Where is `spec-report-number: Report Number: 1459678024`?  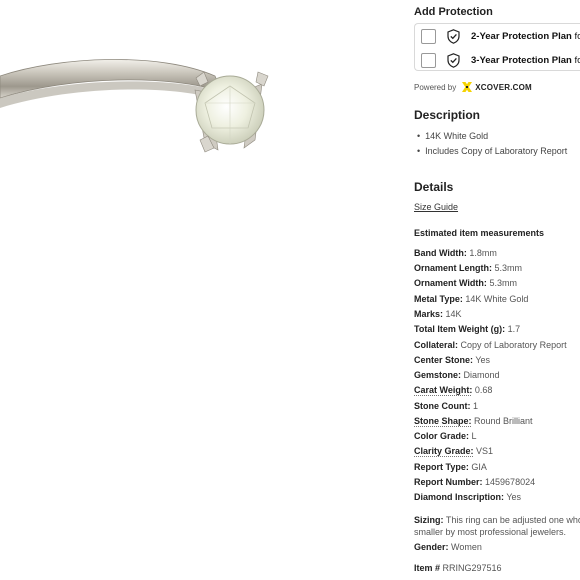
spec-report-number: Report Number: 1459678024 is located at coordinates (475, 482).